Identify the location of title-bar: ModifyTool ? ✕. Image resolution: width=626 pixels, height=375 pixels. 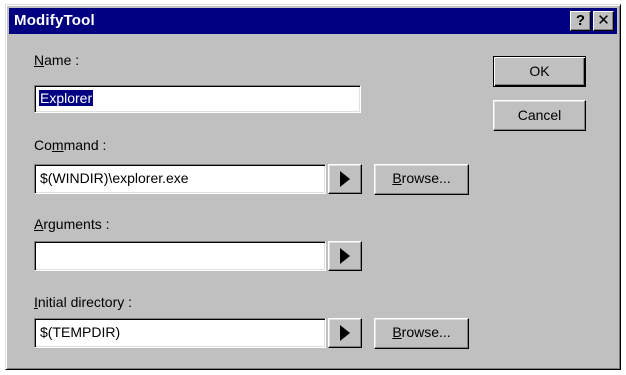
(313, 21).